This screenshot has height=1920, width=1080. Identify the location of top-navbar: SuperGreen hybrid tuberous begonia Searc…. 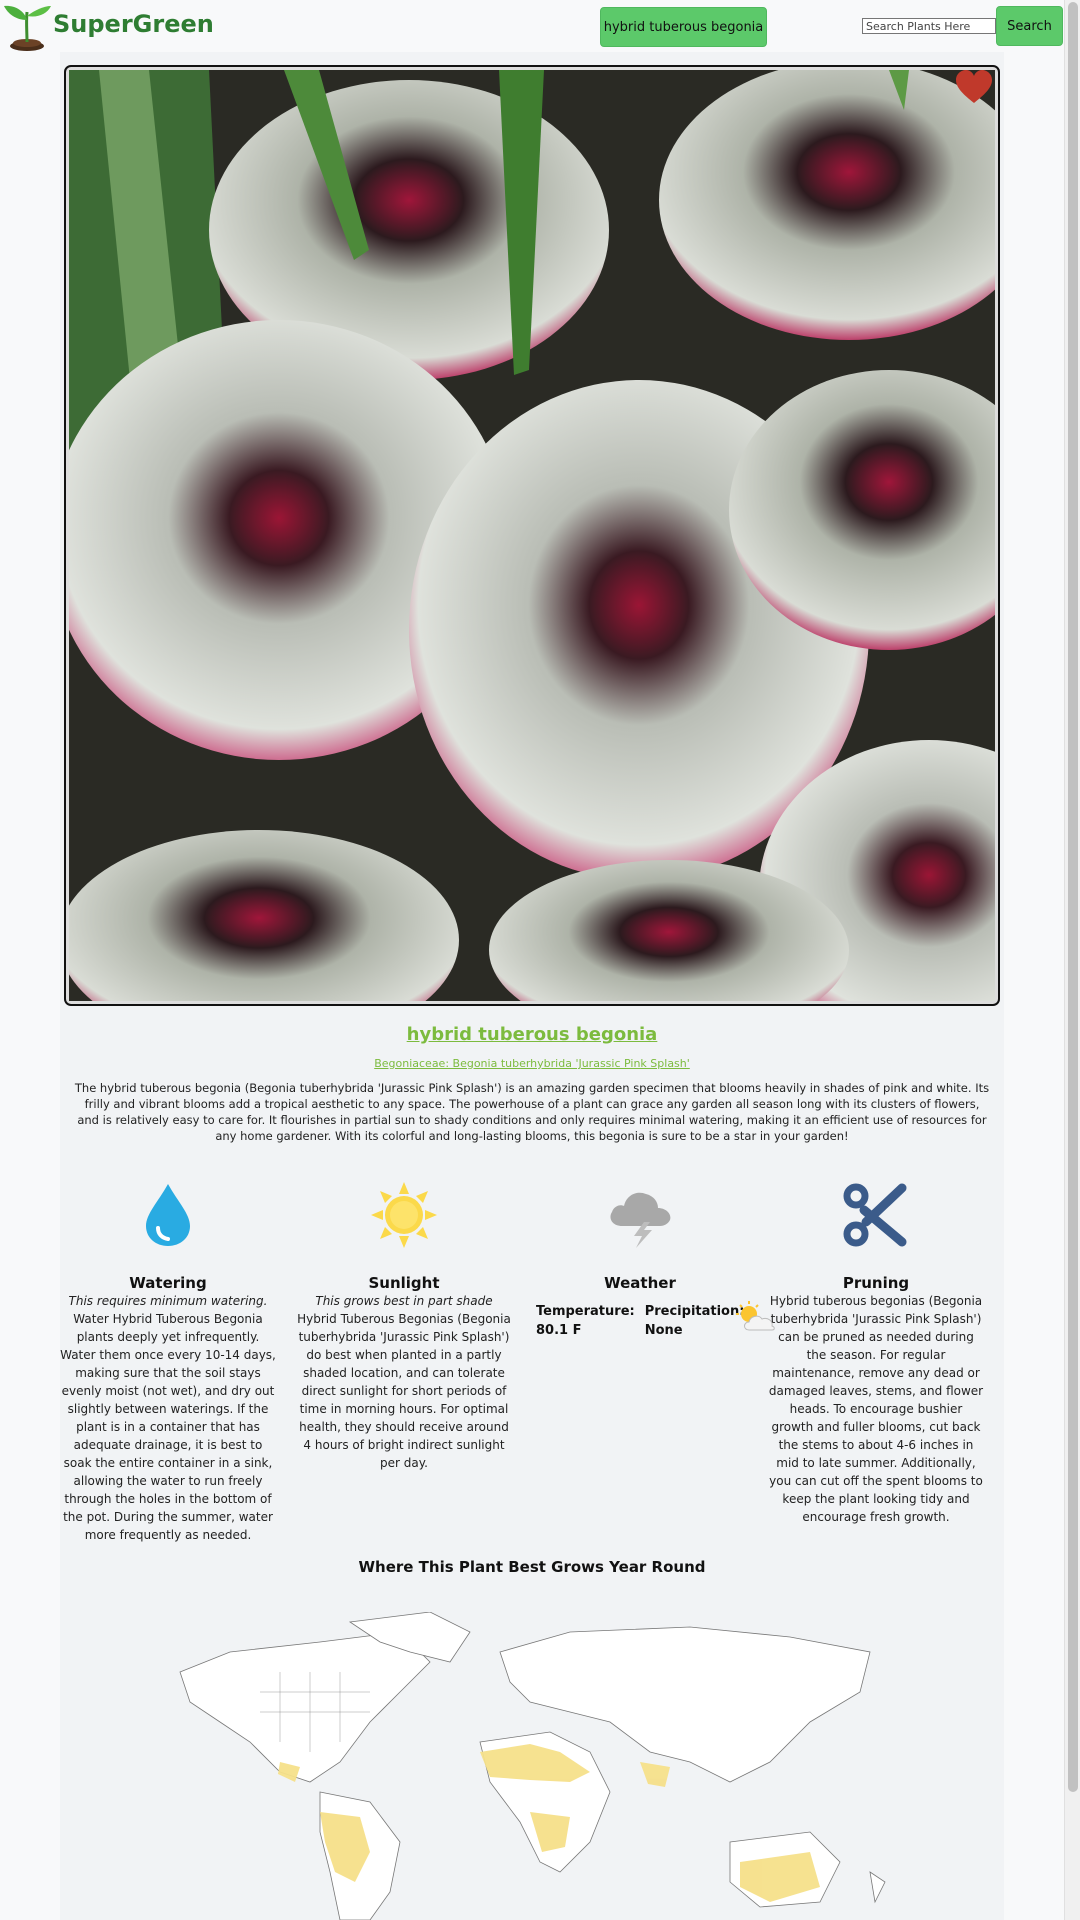
(531, 26).